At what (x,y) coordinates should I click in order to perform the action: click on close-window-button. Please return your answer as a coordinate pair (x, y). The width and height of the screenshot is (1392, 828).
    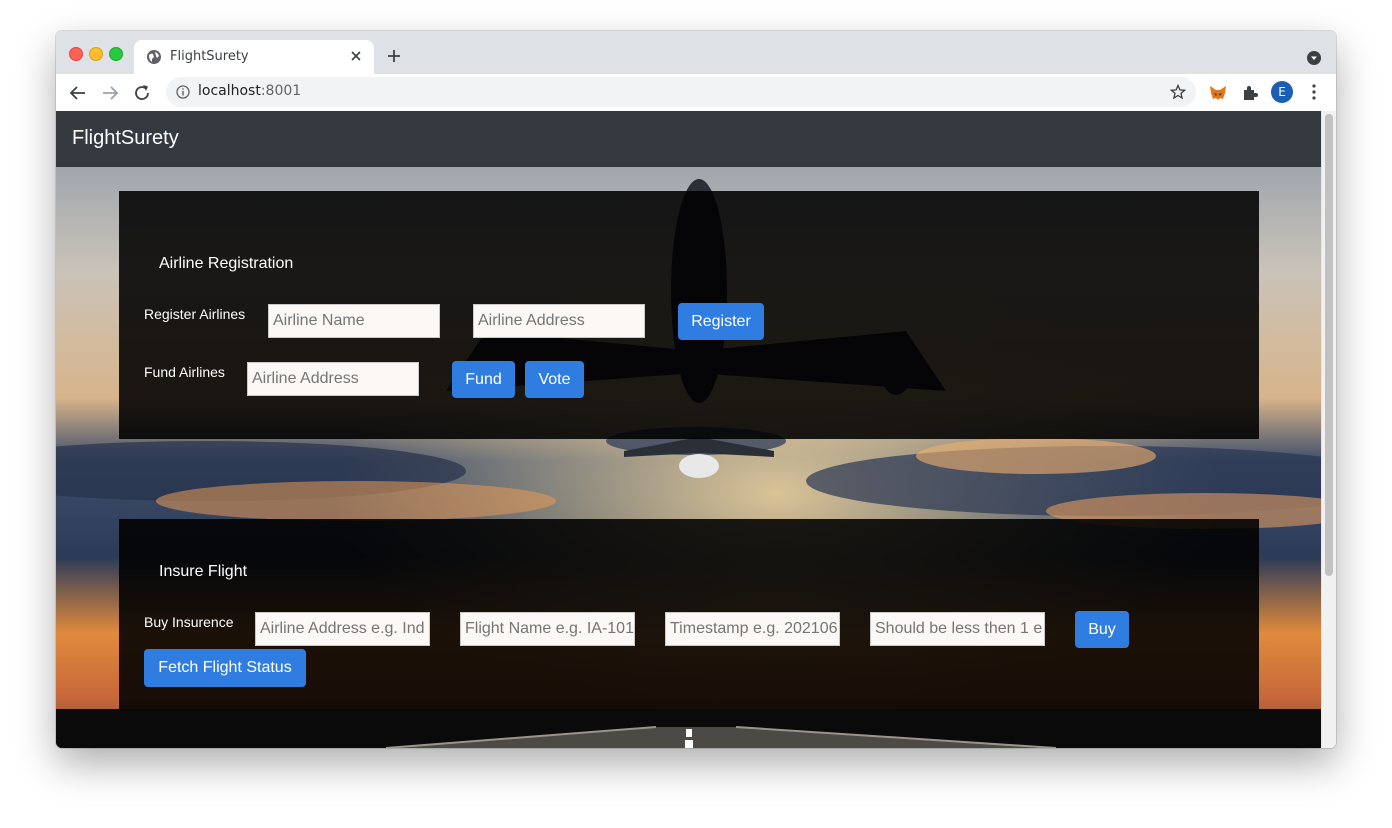
    Looking at the image, I should click on (76, 54).